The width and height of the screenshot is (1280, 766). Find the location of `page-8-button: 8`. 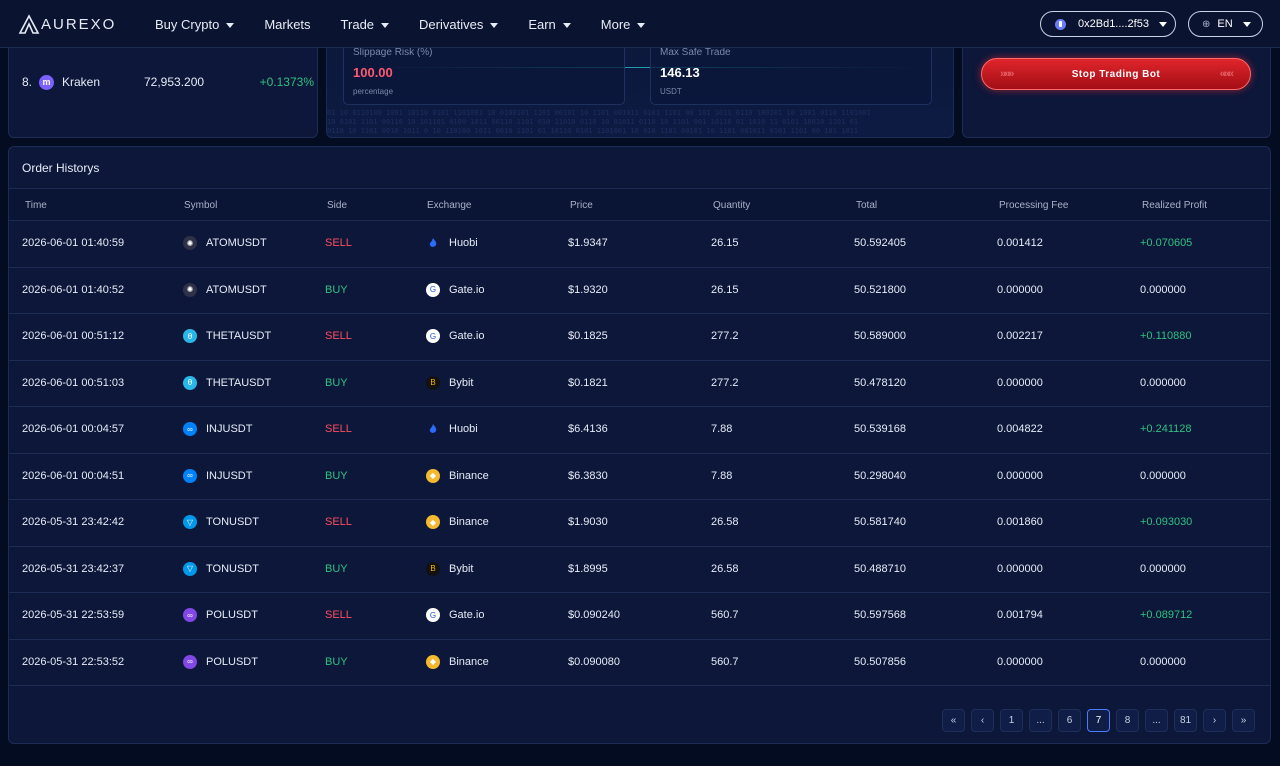

page-8-button: 8 is located at coordinates (1127, 720).